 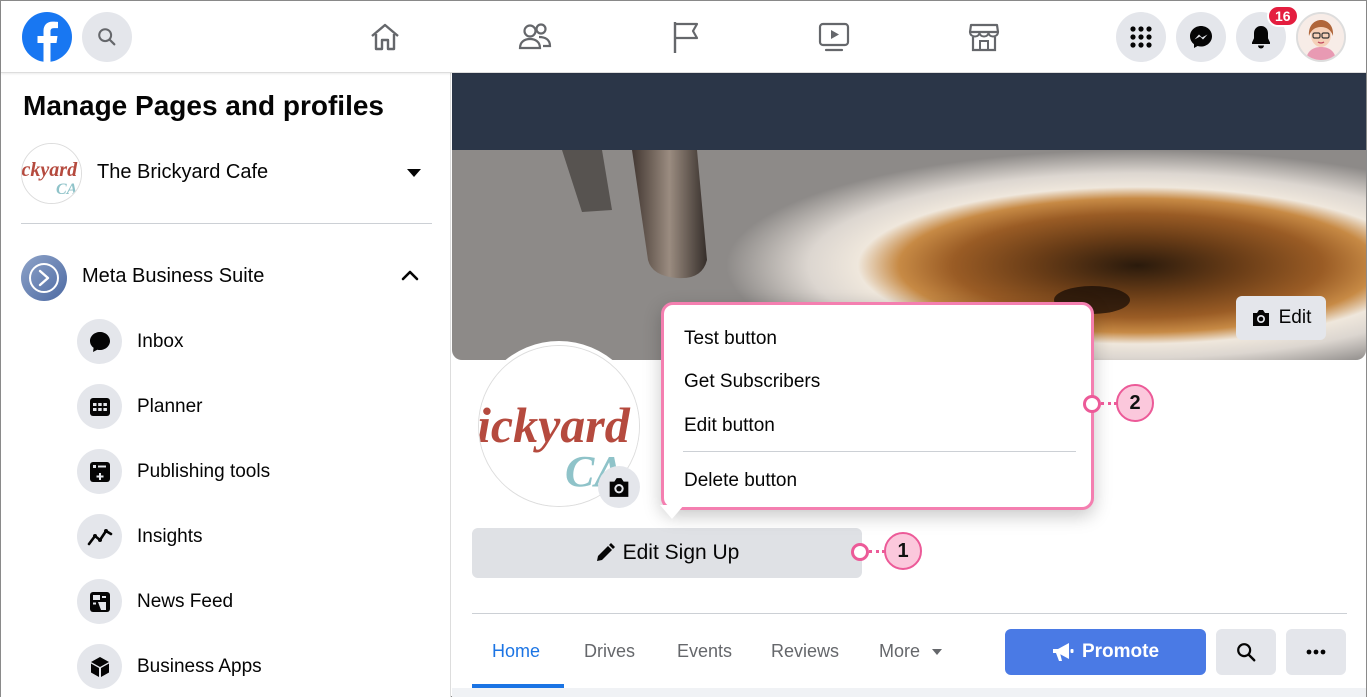 What do you see at coordinates (199, 666) in the screenshot?
I see `sidebar-item-label: Business Apps` at bounding box center [199, 666].